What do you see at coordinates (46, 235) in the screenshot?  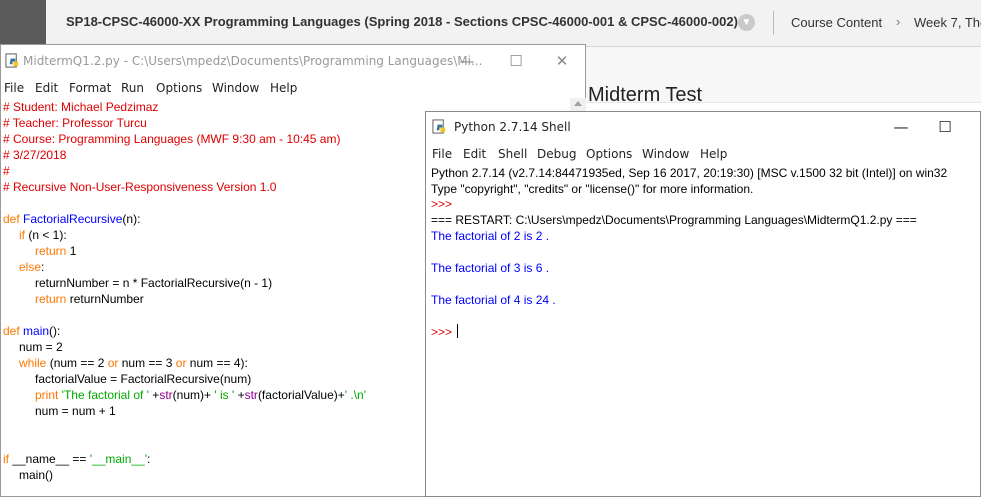 I see `code-text: (n < 1):` at bounding box center [46, 235].